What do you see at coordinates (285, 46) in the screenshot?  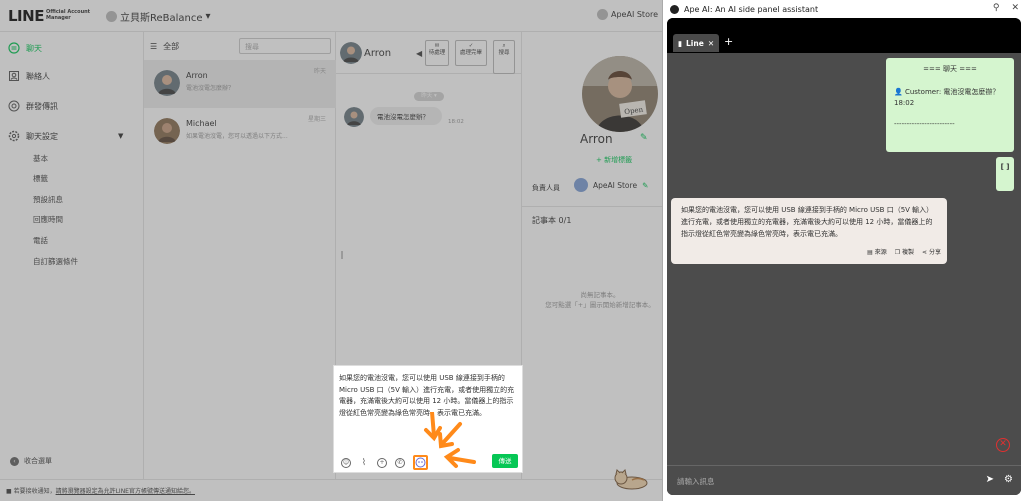 I see `search-input: 搜尋` at bounding box center [285, 46].